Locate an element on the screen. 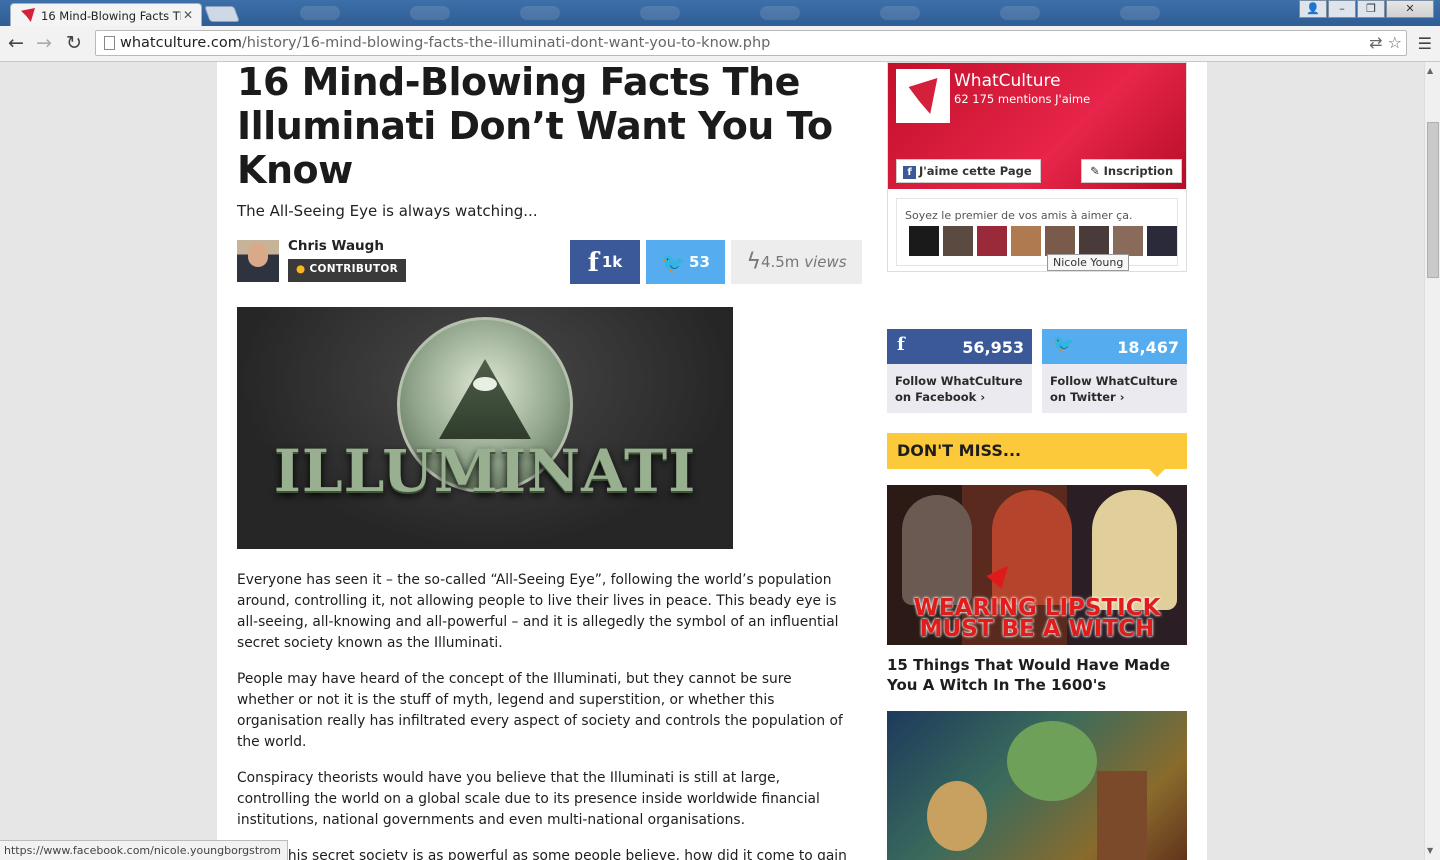 Image resolution: width=1440 pixels, height=860 pixels. hero-image: ILLUMINATI is located at coordinates (485, 428).